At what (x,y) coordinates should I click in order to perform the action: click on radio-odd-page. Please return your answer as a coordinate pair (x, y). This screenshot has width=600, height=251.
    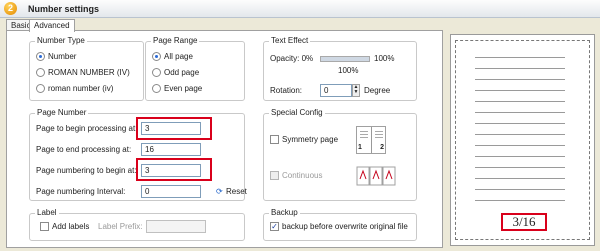
    Looking at the image, I should click on (156, 72).